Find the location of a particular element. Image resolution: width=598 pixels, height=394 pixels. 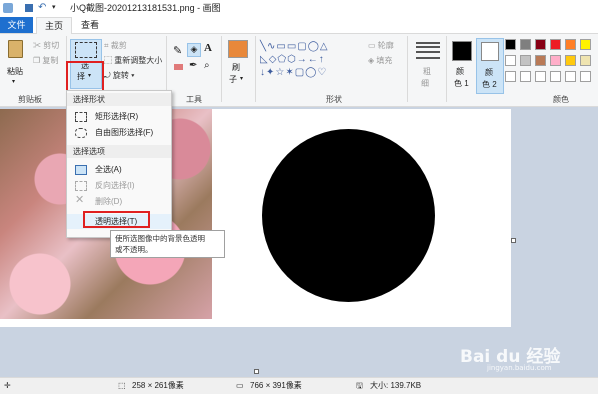

chevron-down-icon: ▾ is located at coordinates (242, 79).